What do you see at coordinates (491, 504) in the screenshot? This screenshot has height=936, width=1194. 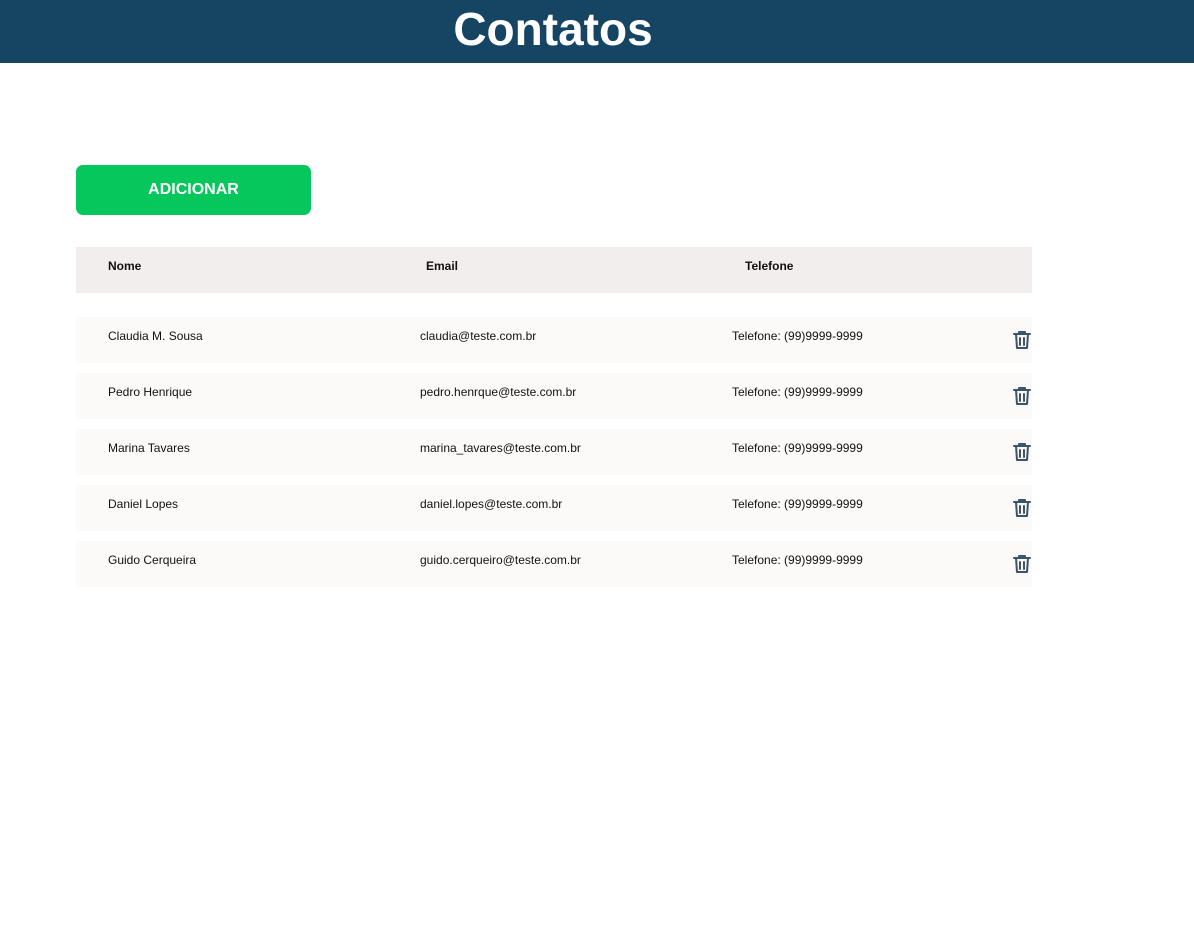 I see `contact-email: daniel.lopes@teste.com.br` at bounding box center [491, 504].